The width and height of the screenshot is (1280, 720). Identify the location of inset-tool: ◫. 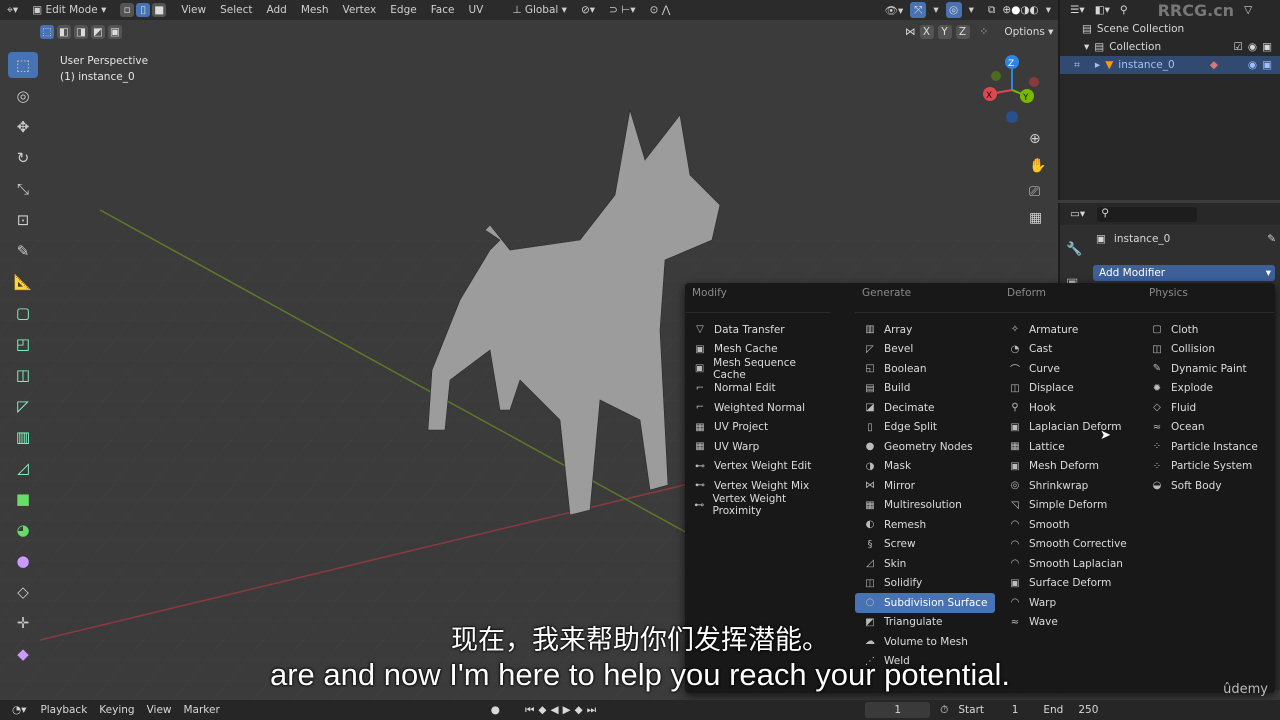
(23, 375).